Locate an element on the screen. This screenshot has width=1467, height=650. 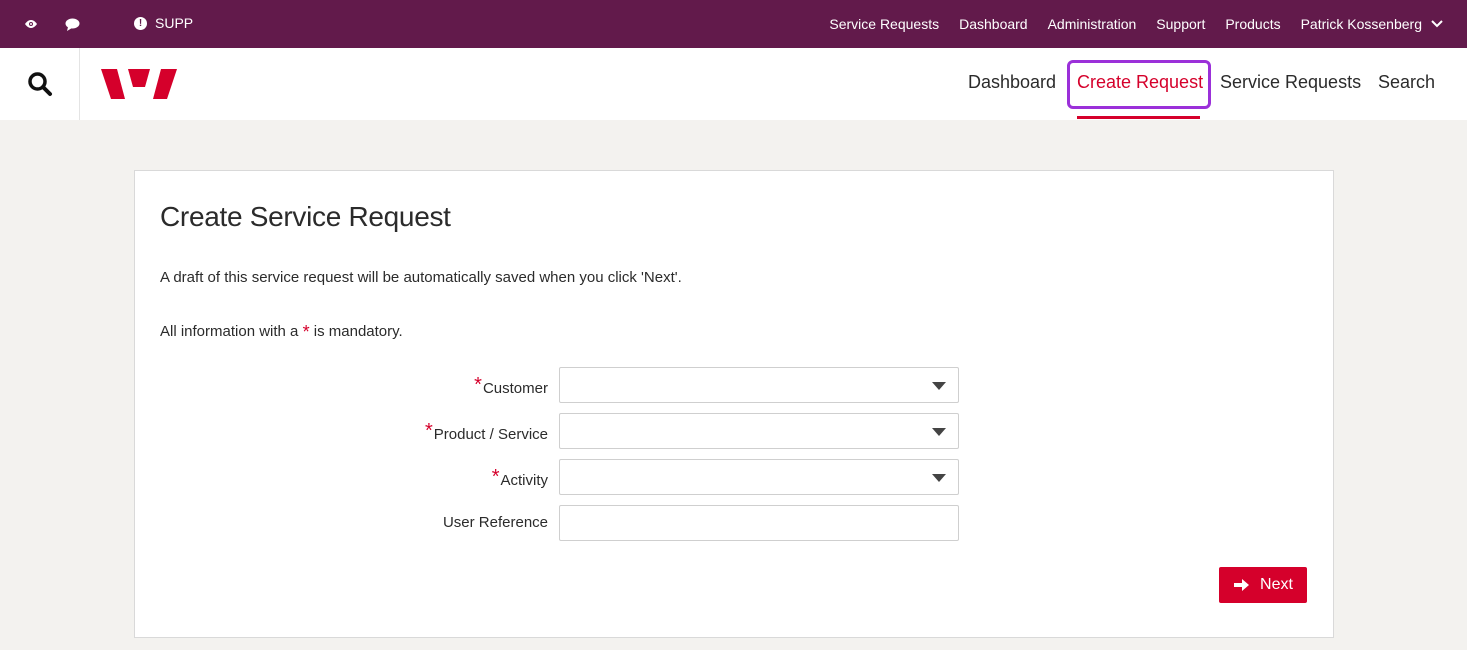
eye-icon is located at coordinates (31, 24).